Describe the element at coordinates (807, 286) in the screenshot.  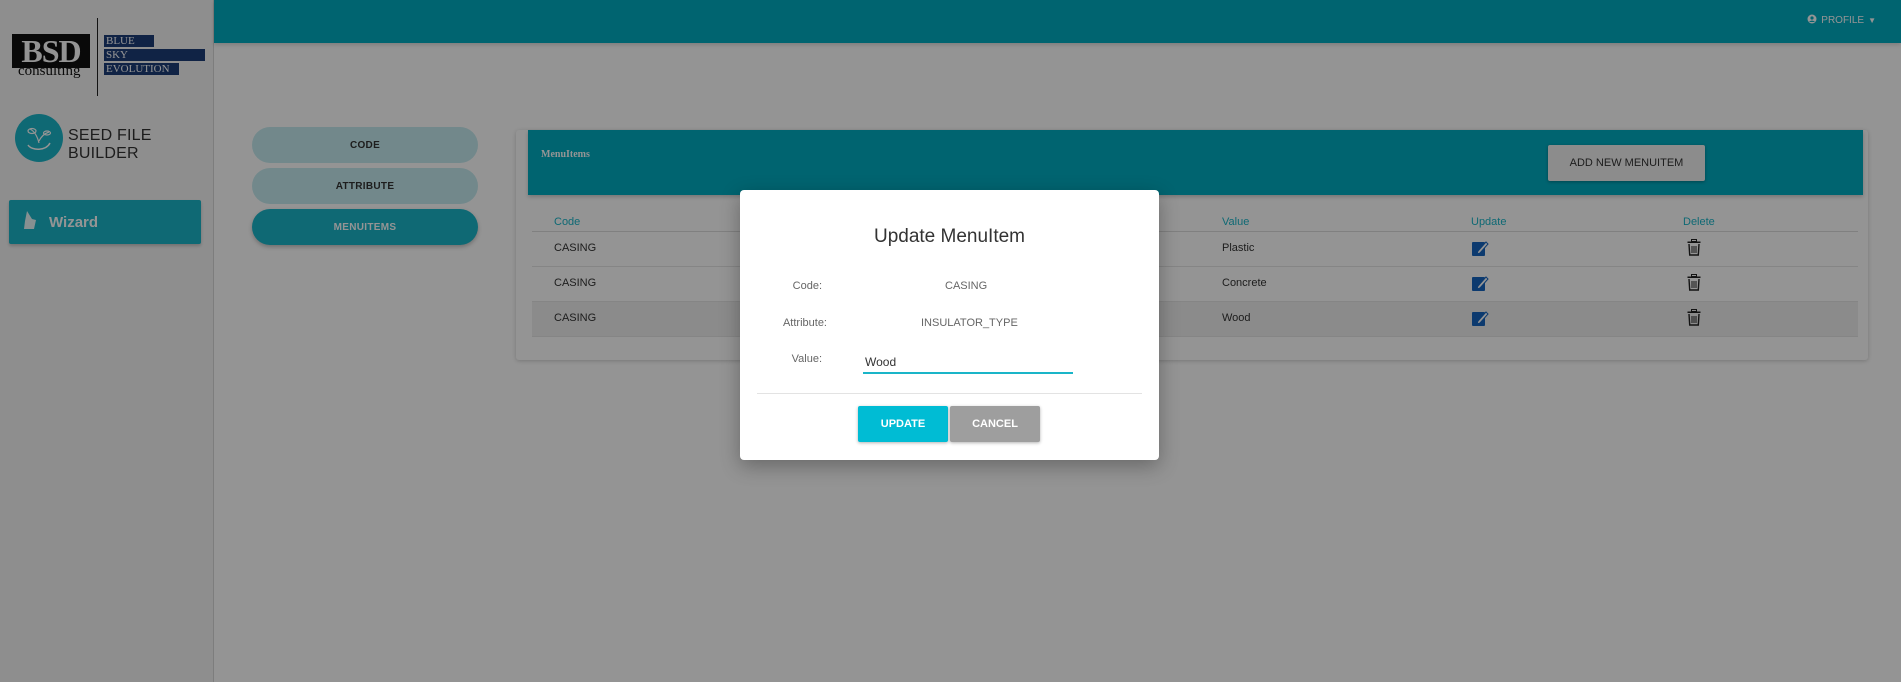
I see `code-label: Code:` at that location.